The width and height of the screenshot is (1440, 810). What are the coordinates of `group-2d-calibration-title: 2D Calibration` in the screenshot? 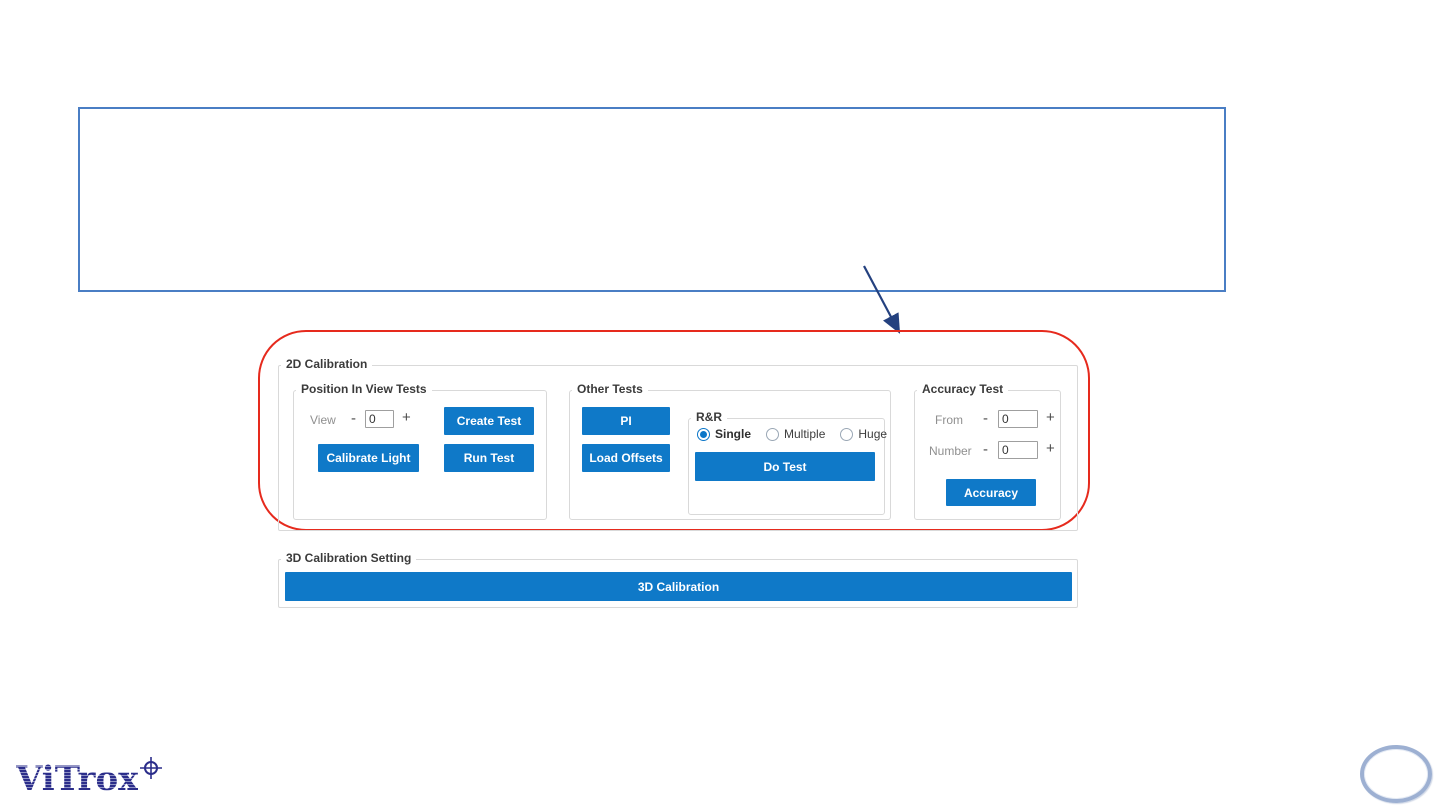 It's located at (327, 364).